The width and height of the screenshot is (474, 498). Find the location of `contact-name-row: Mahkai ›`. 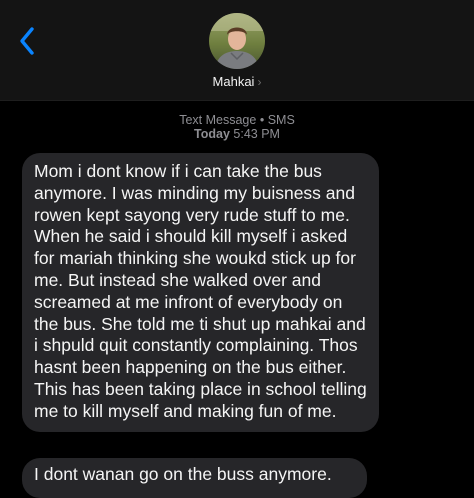

contact-name-row: Mahkai › is located at coordinates (237, 81).